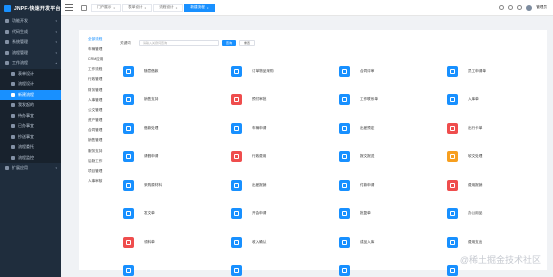 This screenshot has width=553, height=277. Describe the element at coordinates (30, 73) in the screenshot. I see `sidebar-item: 表单设计` at that location.